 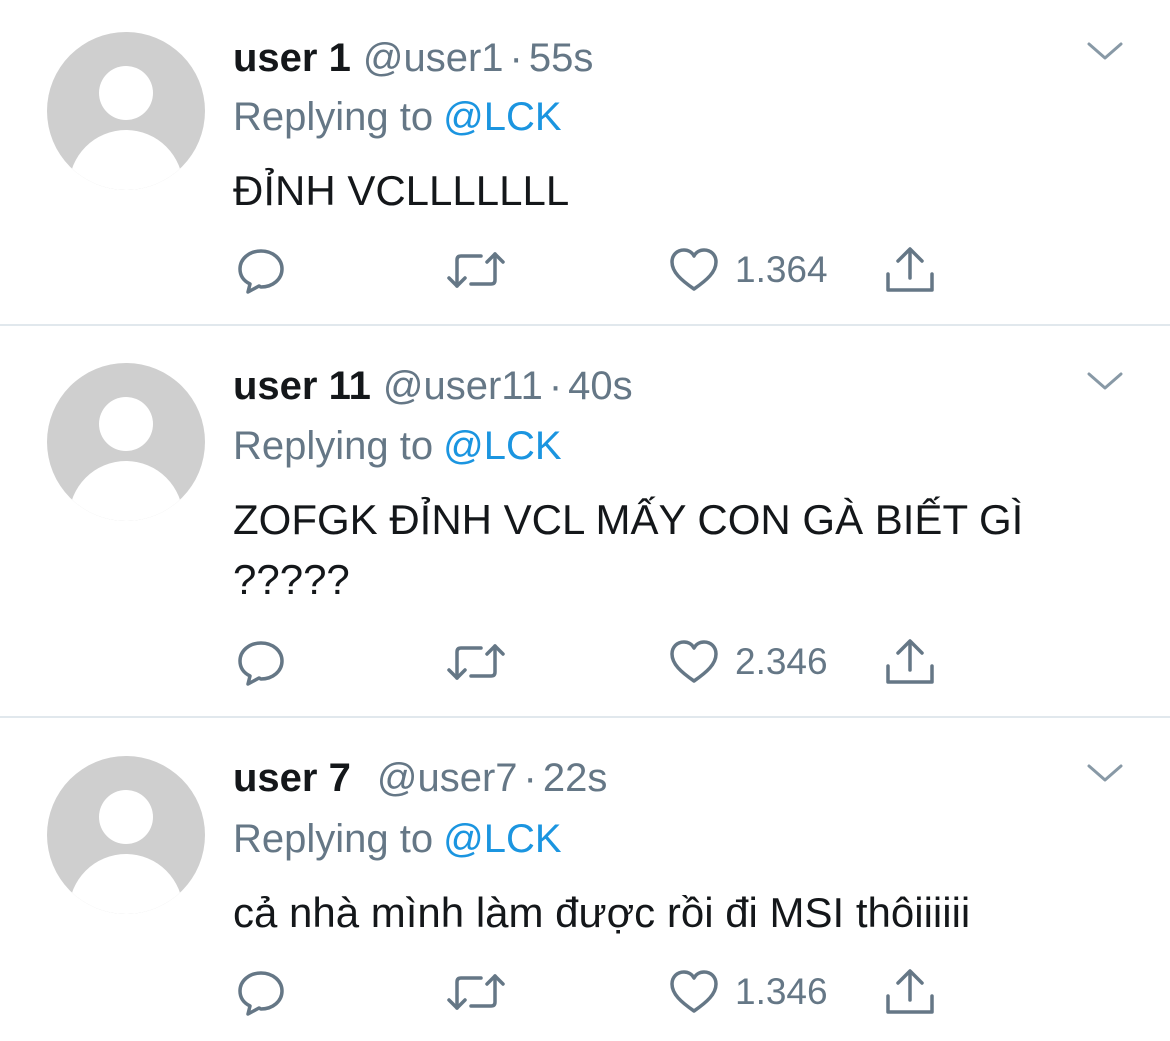 What do you see at coordinates (561, 58) in the screenshot?
I see `timestamp: 55s` at bounding box center [561, 58].